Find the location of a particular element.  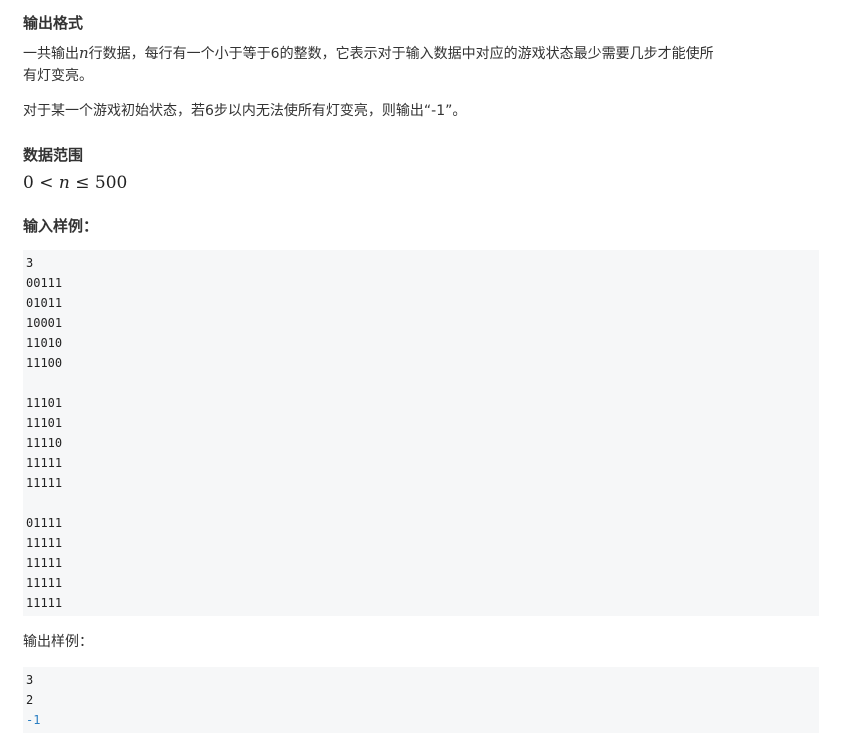

code-line: 11100 is located at coordinates (44, 363).